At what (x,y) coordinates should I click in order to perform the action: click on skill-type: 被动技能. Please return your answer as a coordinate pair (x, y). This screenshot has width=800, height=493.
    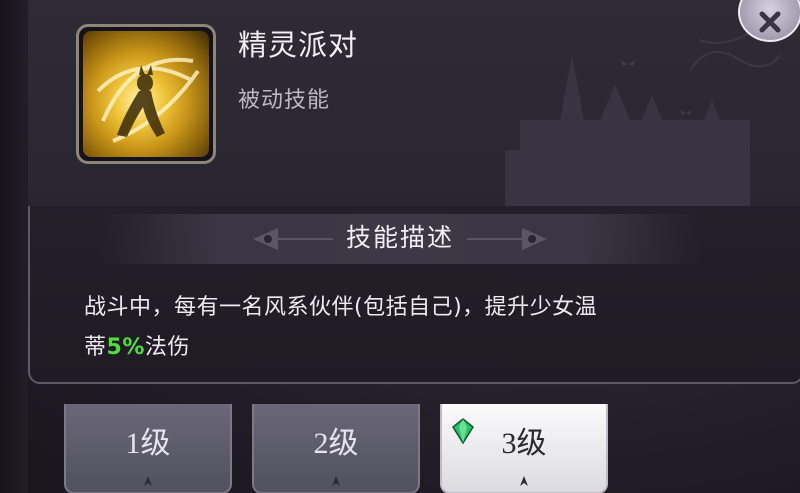
    Looking at the image, I should click on (284, 100).